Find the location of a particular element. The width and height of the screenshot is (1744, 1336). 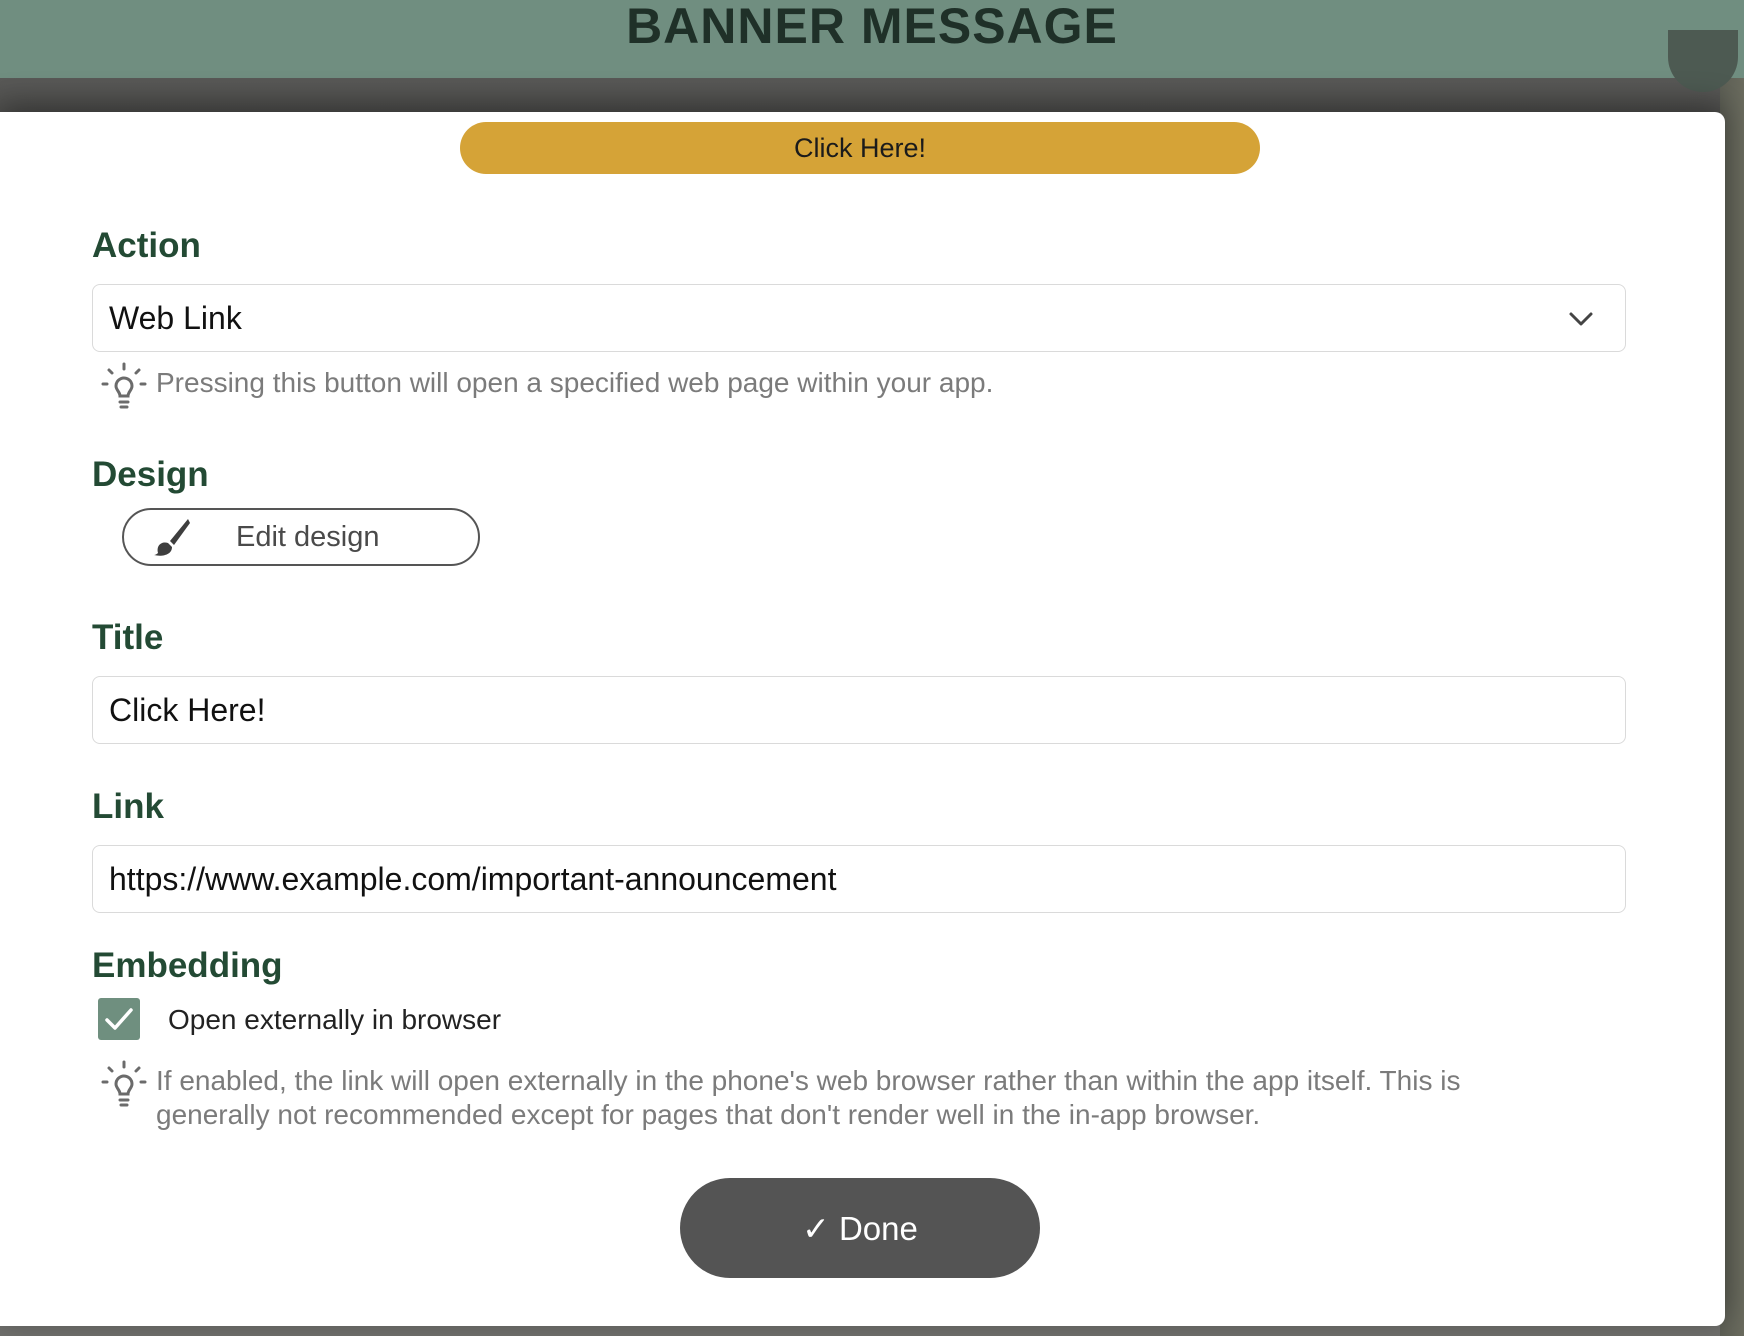

header-title: BANNER MESSAGE is located at coordinates (872, 27).